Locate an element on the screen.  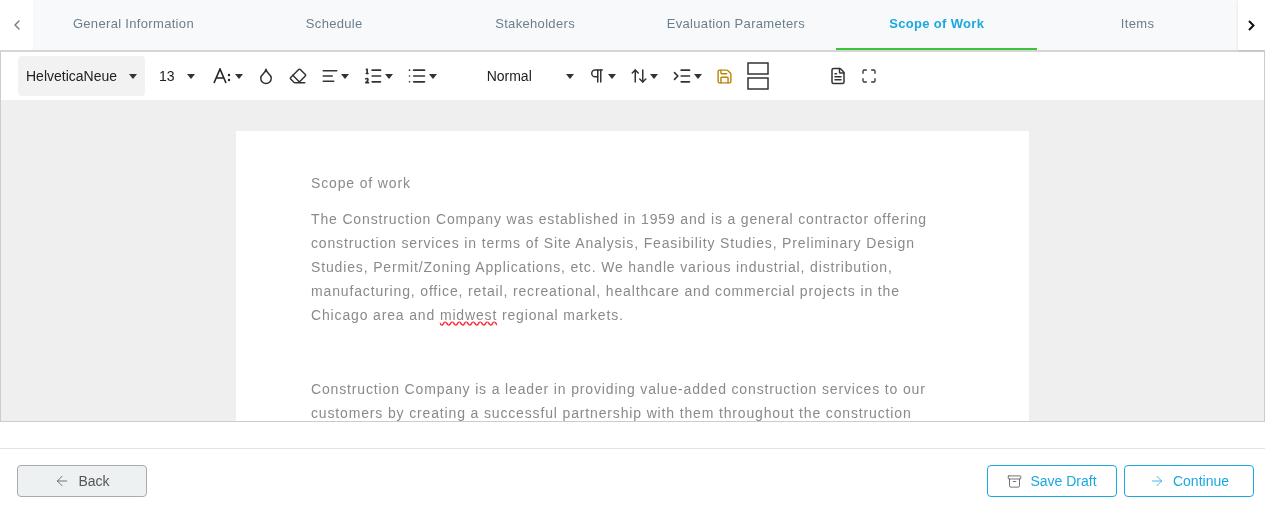
tab: Scope of Work is located at coordinates (937, 25).